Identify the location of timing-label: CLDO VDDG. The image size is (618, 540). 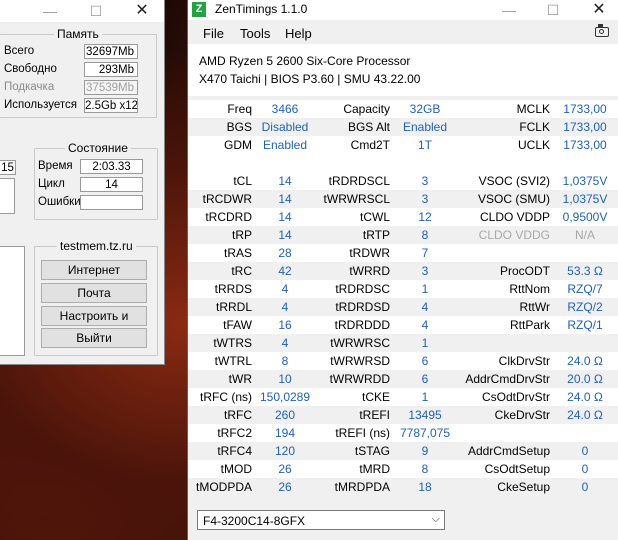
(514, 235).